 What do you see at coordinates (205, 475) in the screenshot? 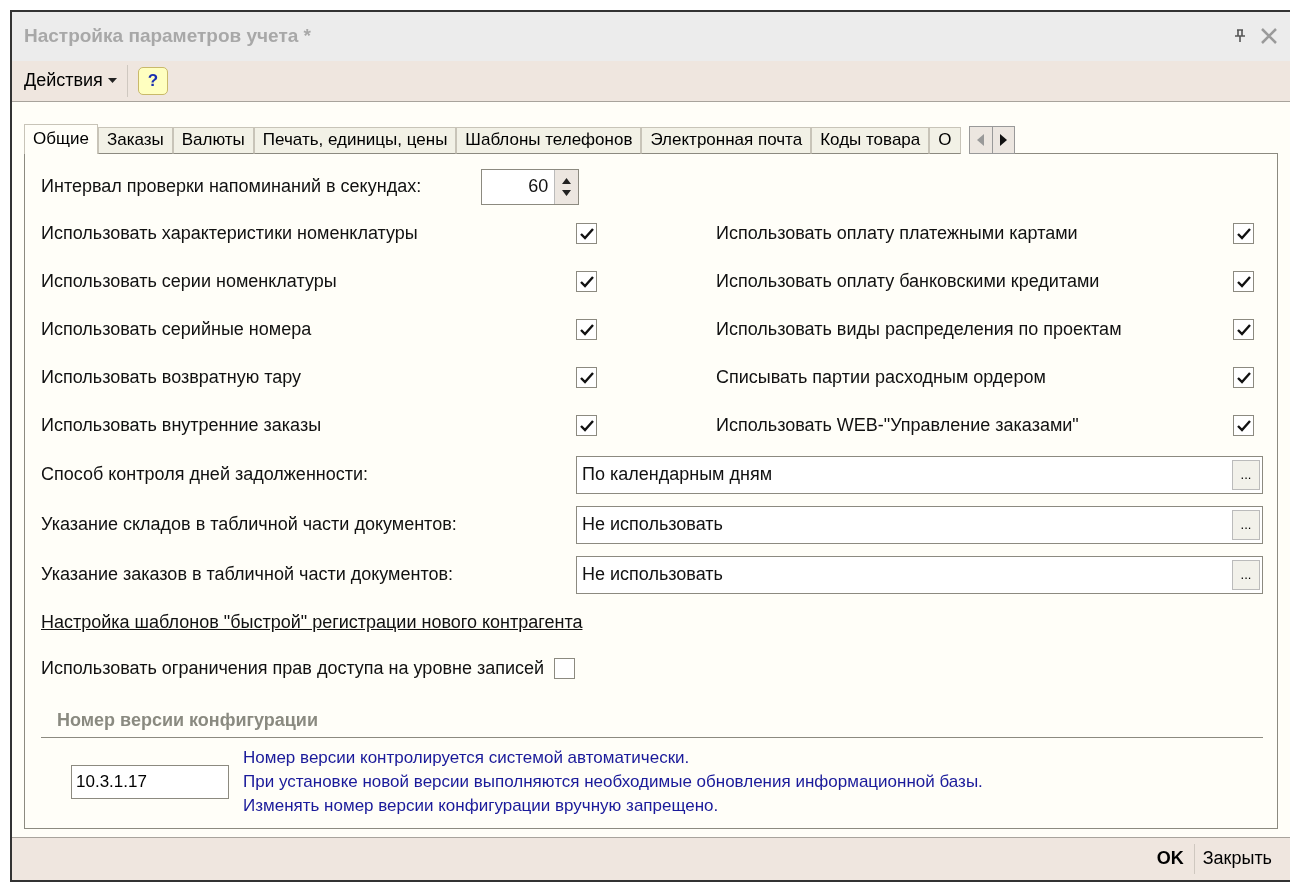
I see `field-label: Способ контроля дней задолженности:` at bounding box center [205, 475].